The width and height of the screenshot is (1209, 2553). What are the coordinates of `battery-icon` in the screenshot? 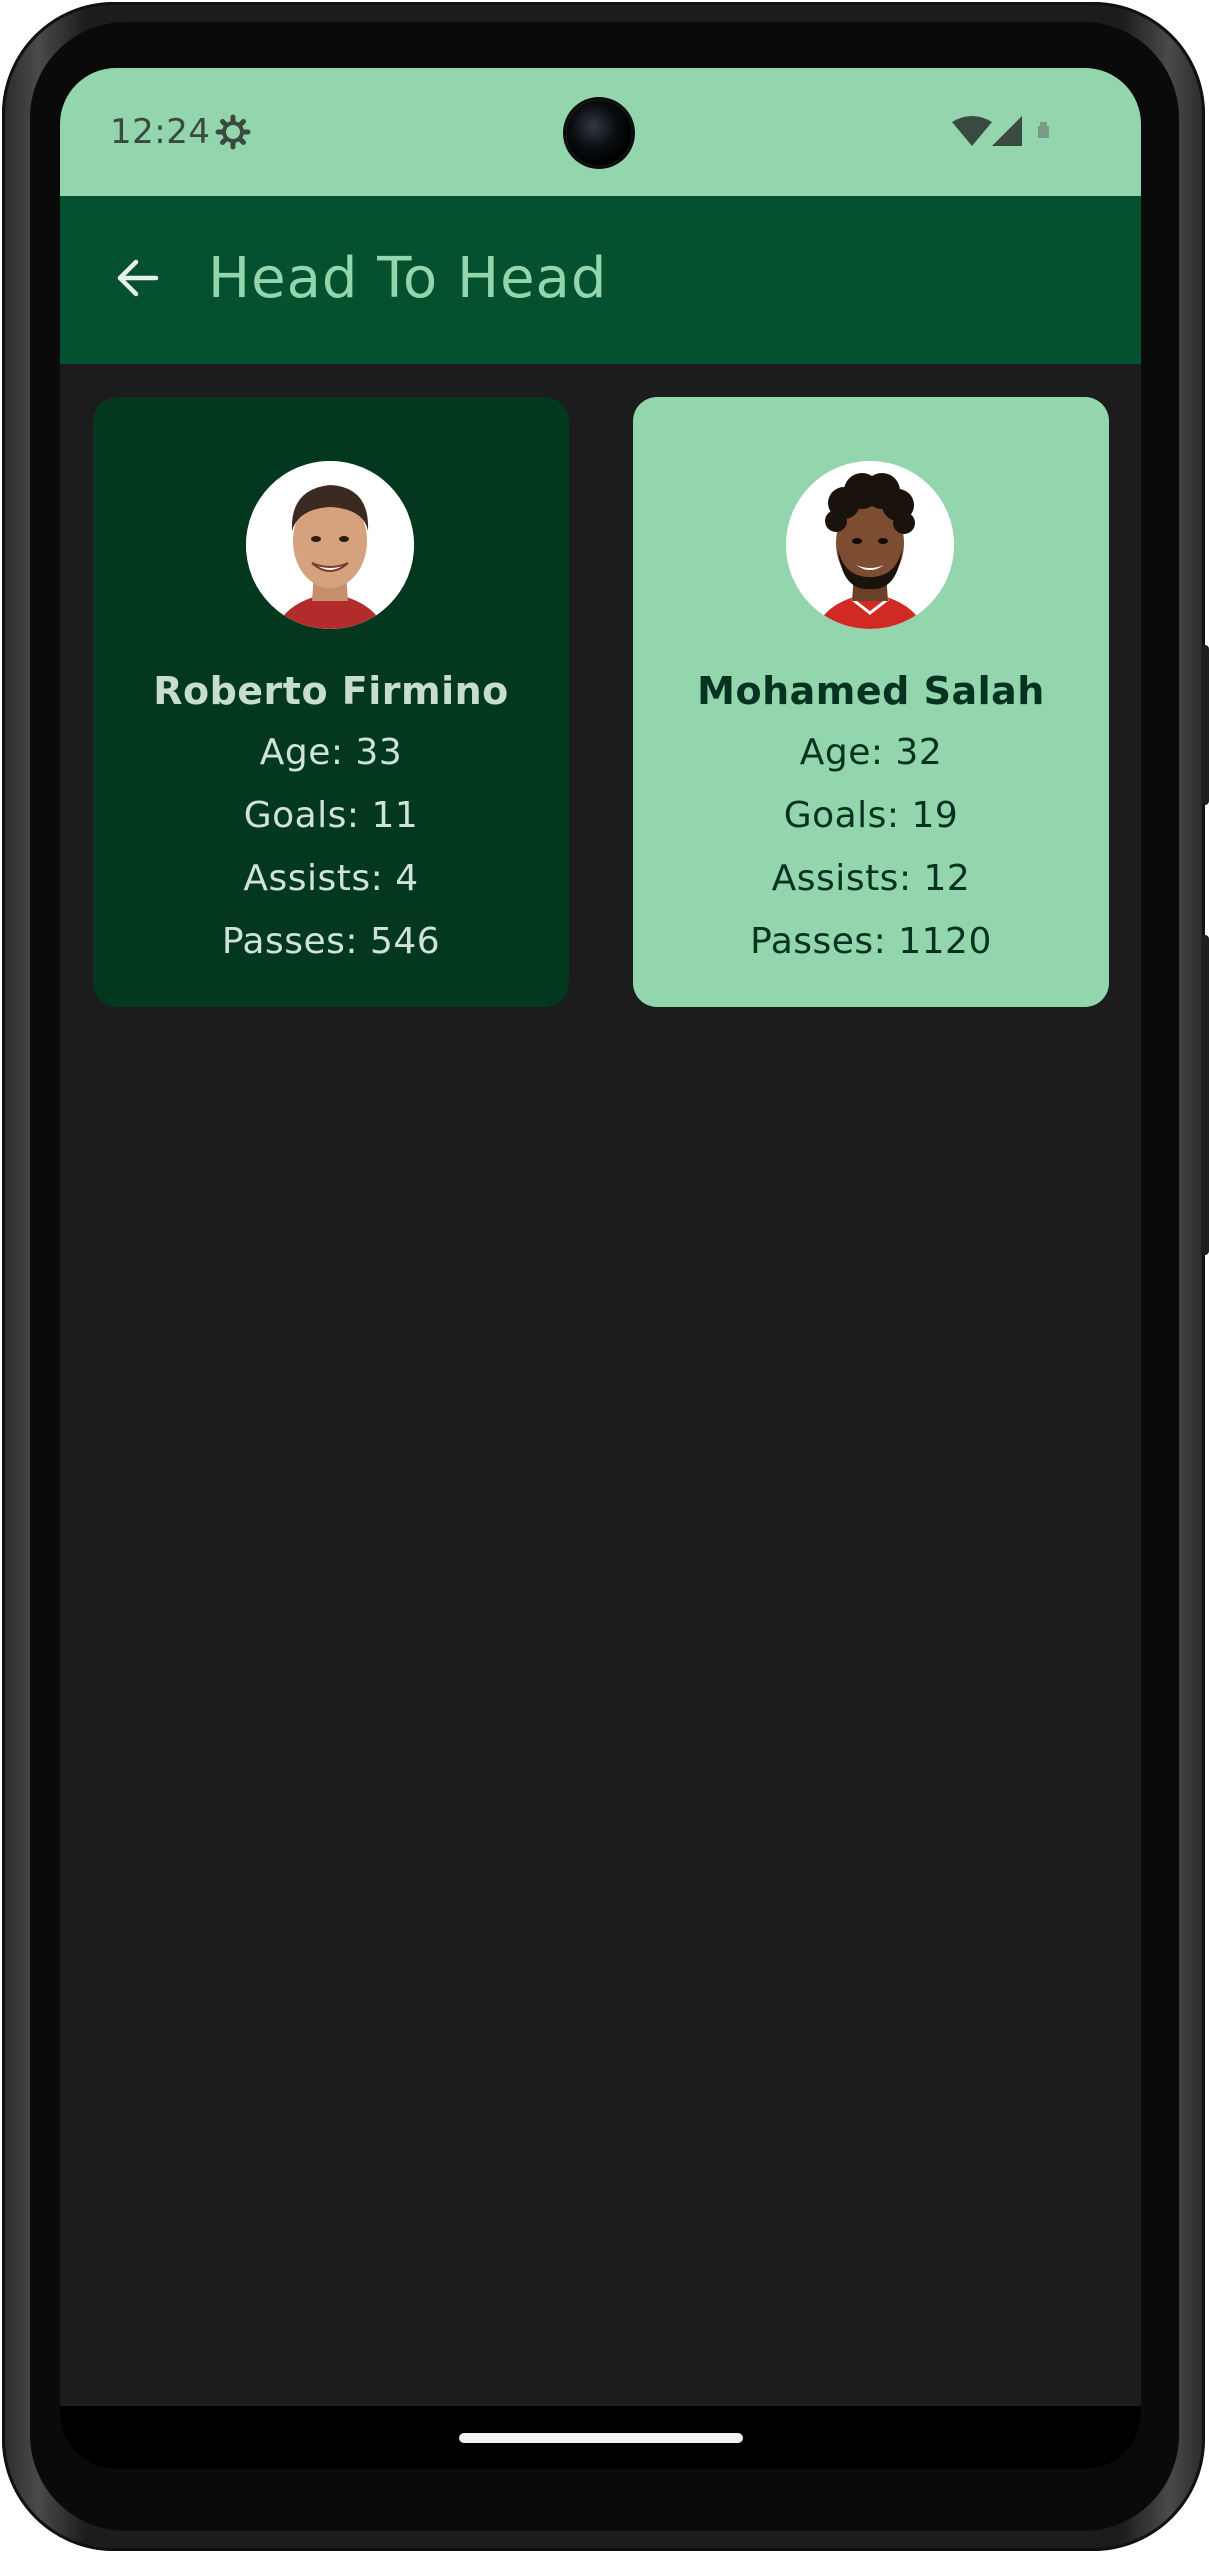 It's located at (1043, 130).